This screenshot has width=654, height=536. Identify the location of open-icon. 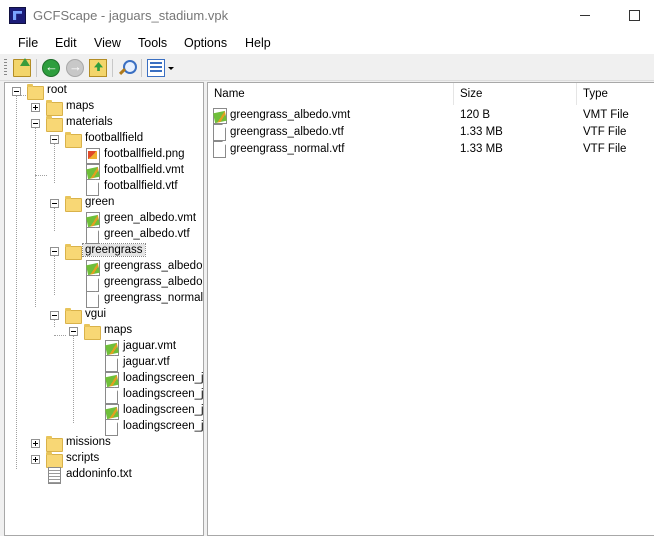
(22, 68).